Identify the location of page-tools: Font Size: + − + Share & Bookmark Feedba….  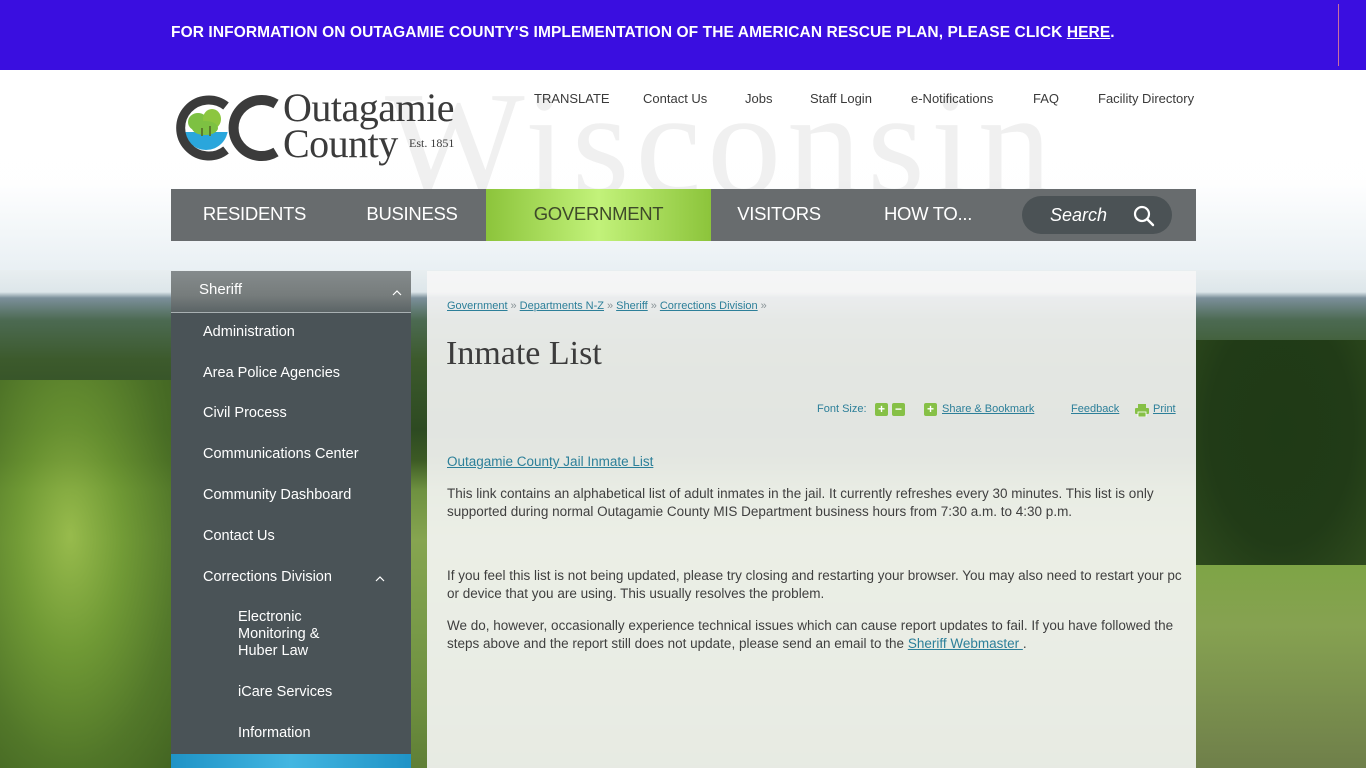
(811, 411).